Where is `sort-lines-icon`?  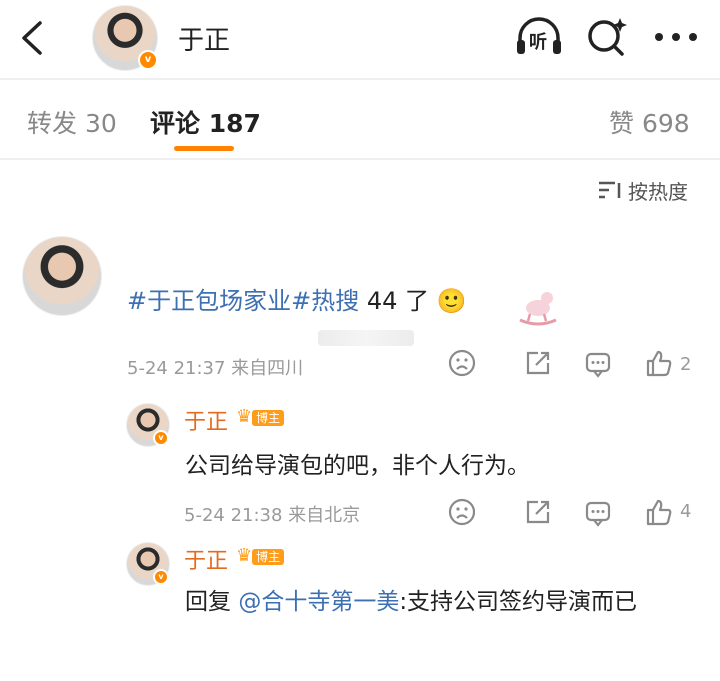 sort-lines-icon is located at coordinates (610, 190).